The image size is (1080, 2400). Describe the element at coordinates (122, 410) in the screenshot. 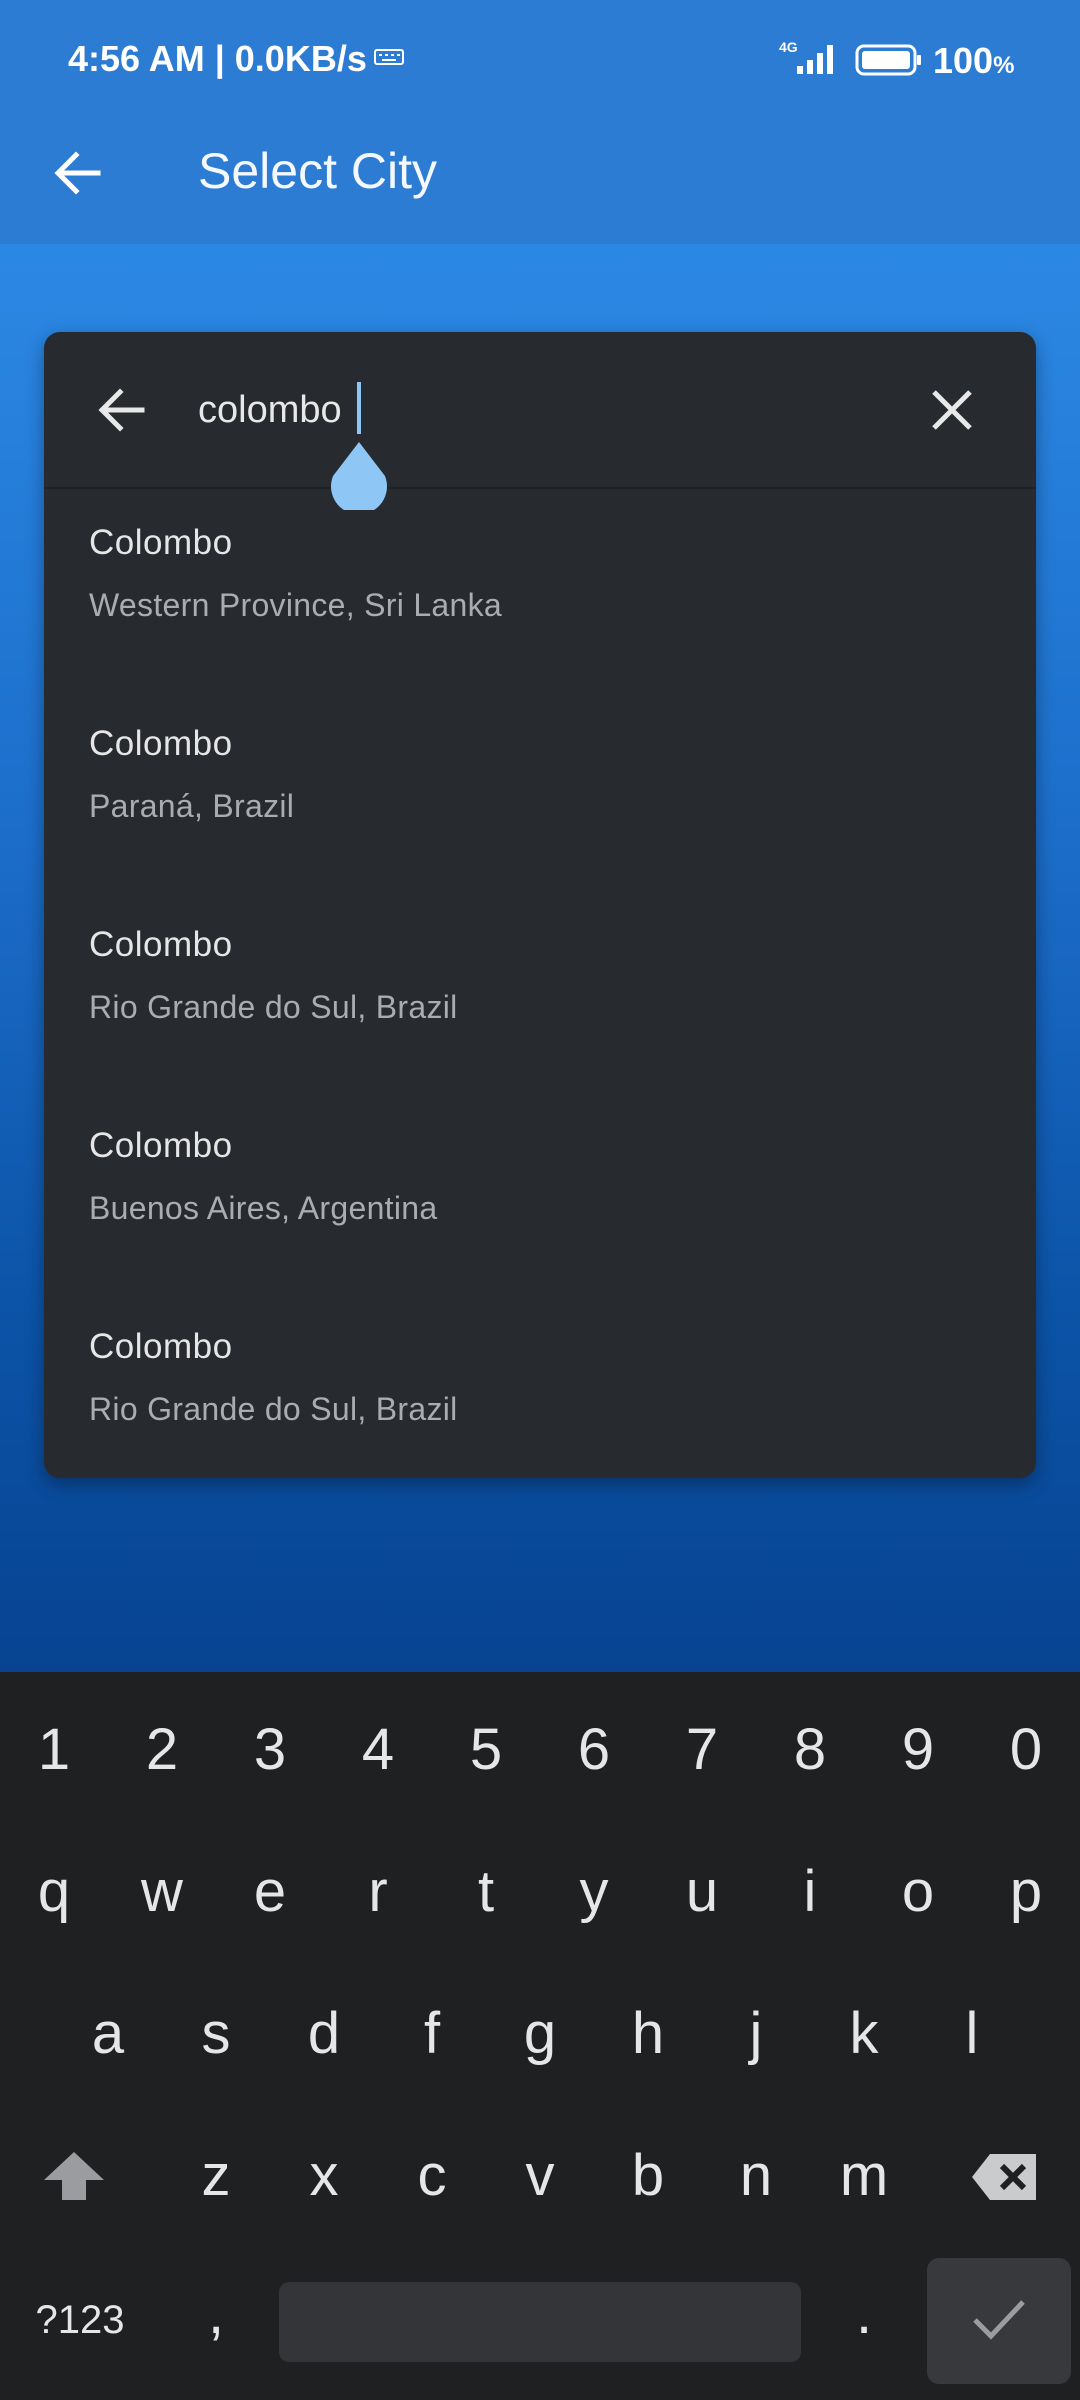

I see `search-back-arrow-icon` at that location.